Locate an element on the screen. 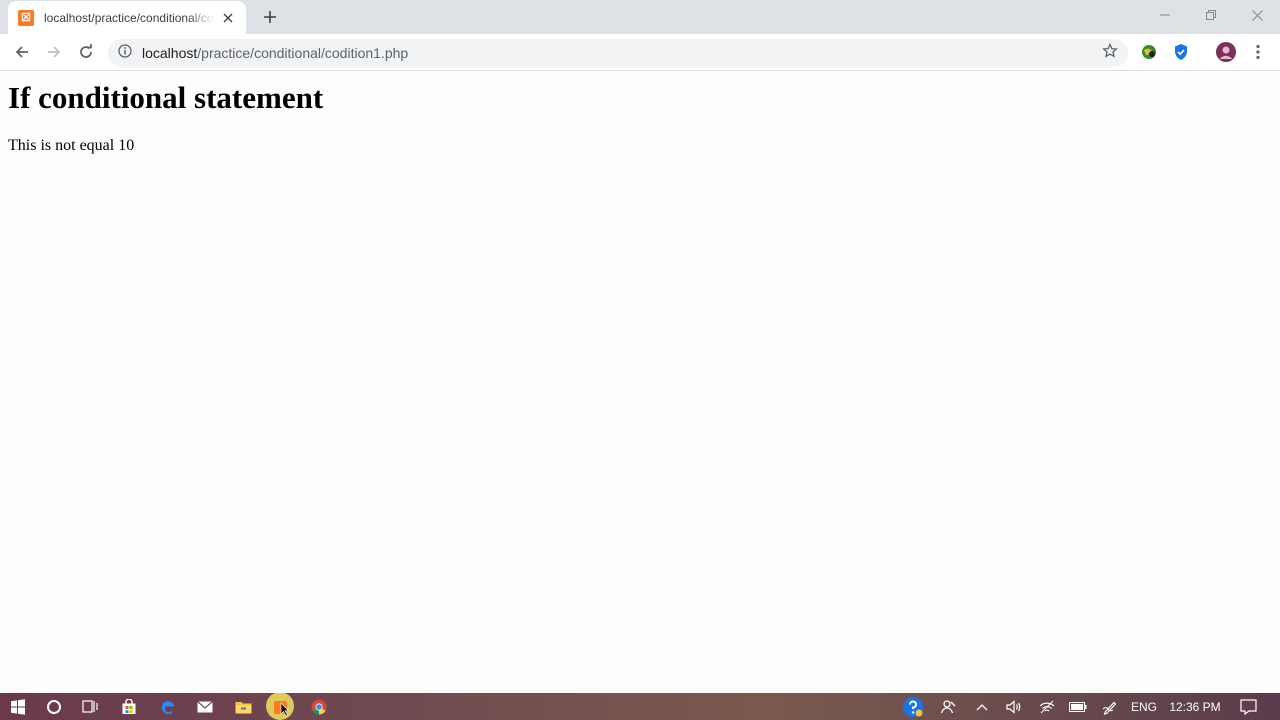  wifi-icon is located at coordinates (1047, 706).